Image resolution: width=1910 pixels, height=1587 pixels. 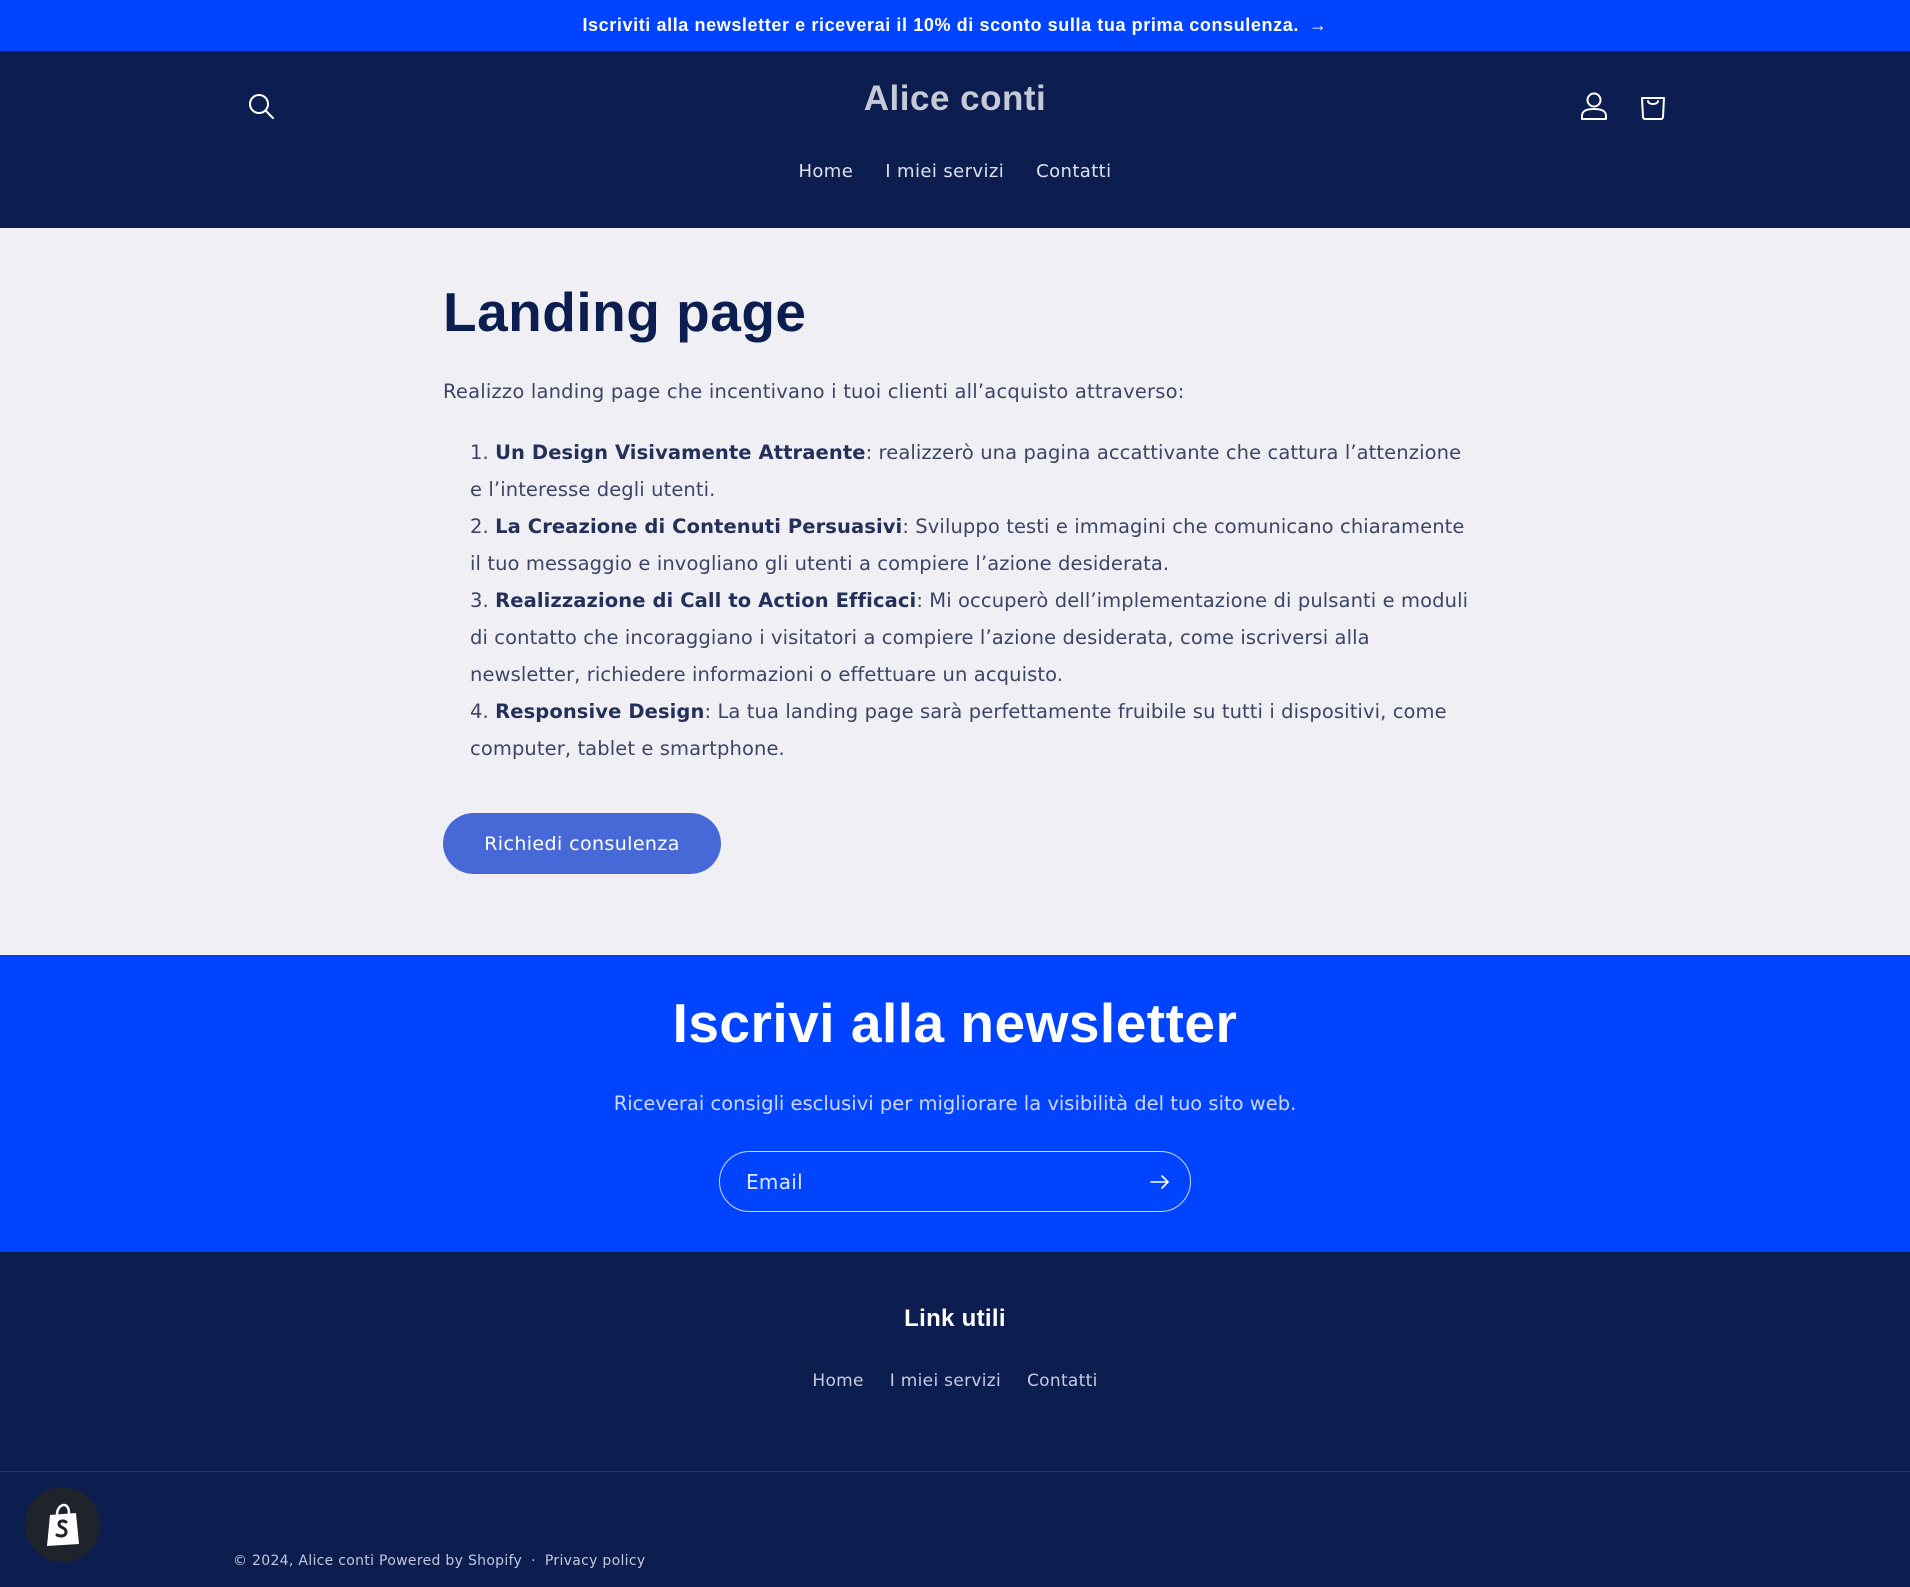 I want to click on arrow-right-icon: →, so click(x=1318, y=25).